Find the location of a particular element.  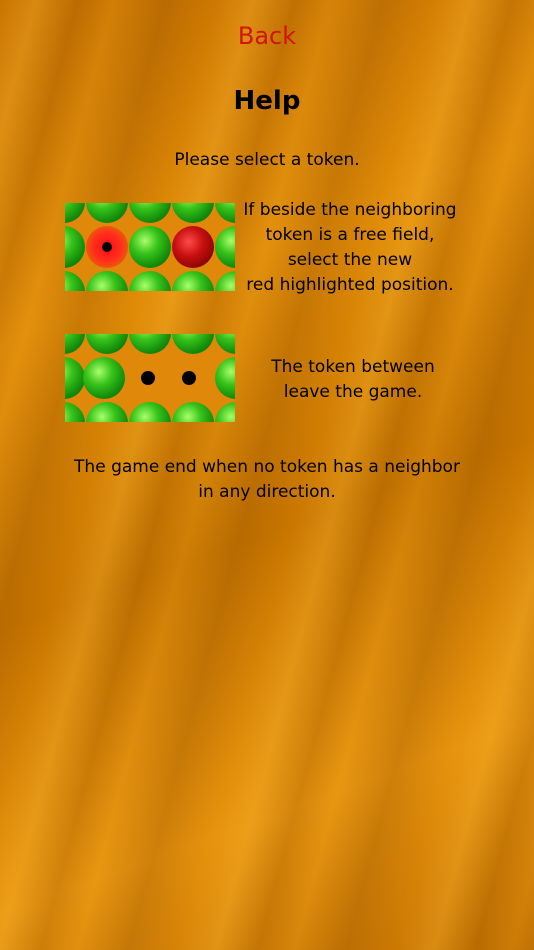

example-board-result is located at coordinates (150, 378).